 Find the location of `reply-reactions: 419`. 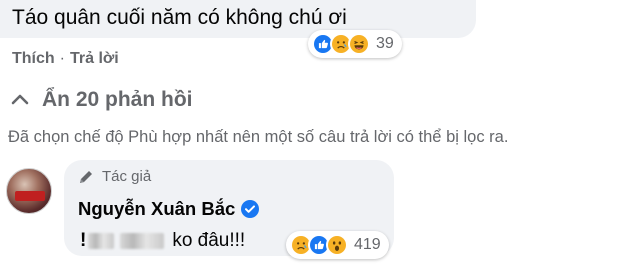

reply-reactions: 419 is located at coordinates (337, 245).